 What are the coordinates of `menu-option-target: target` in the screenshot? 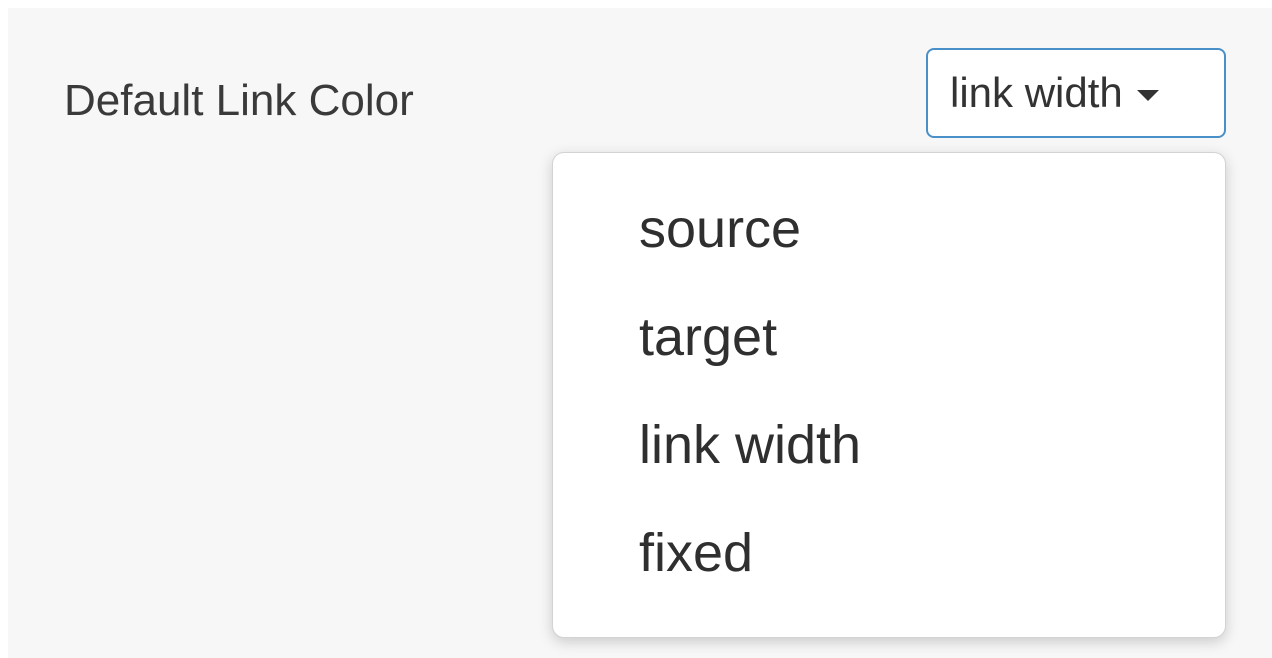 It's located at (889, 337).